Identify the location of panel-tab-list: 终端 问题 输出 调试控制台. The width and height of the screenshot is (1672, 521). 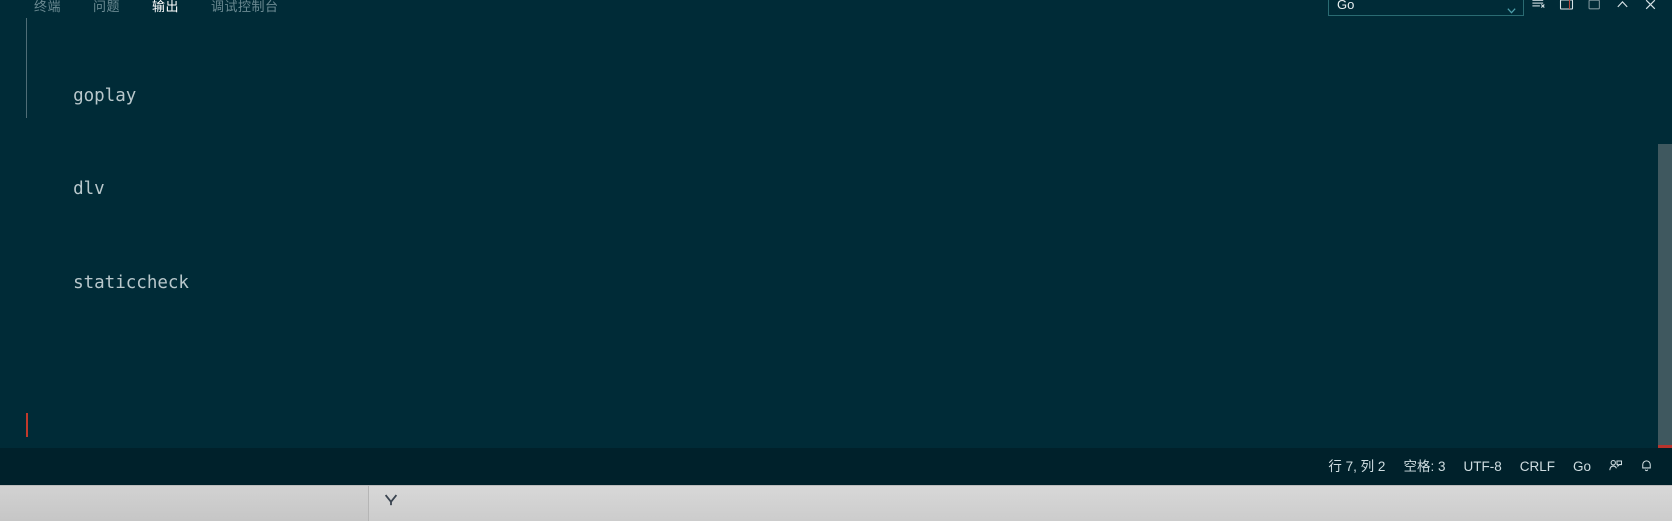
(156, 9).